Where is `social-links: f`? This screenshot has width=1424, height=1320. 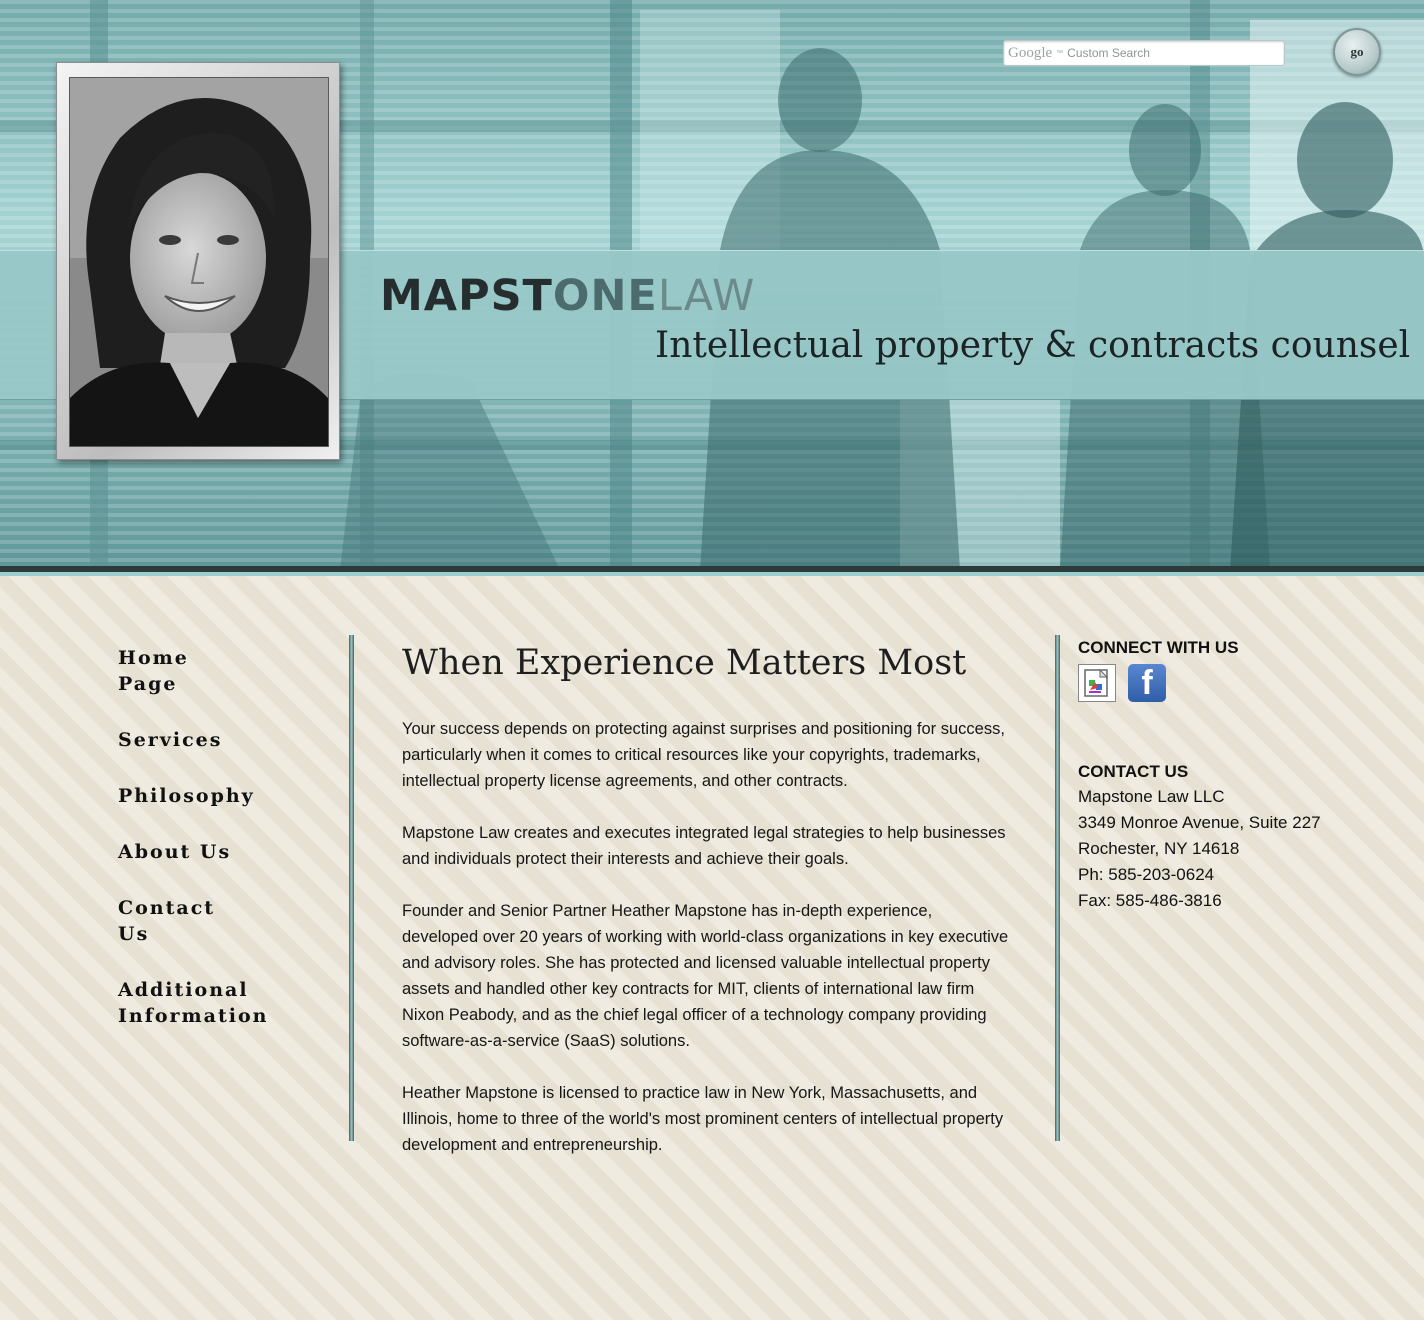
social-links: f is located at coordinates (1243, 683).